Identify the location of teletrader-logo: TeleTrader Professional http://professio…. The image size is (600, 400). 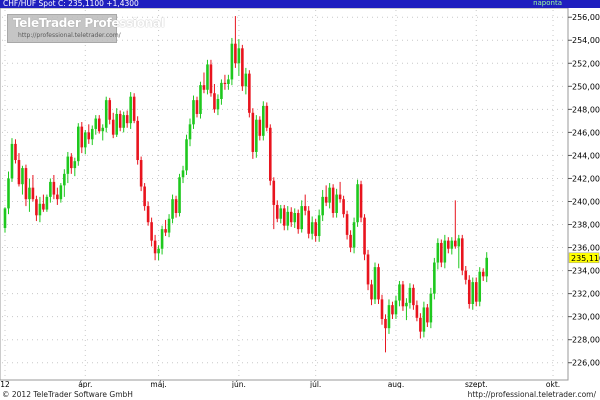
(86, 28).